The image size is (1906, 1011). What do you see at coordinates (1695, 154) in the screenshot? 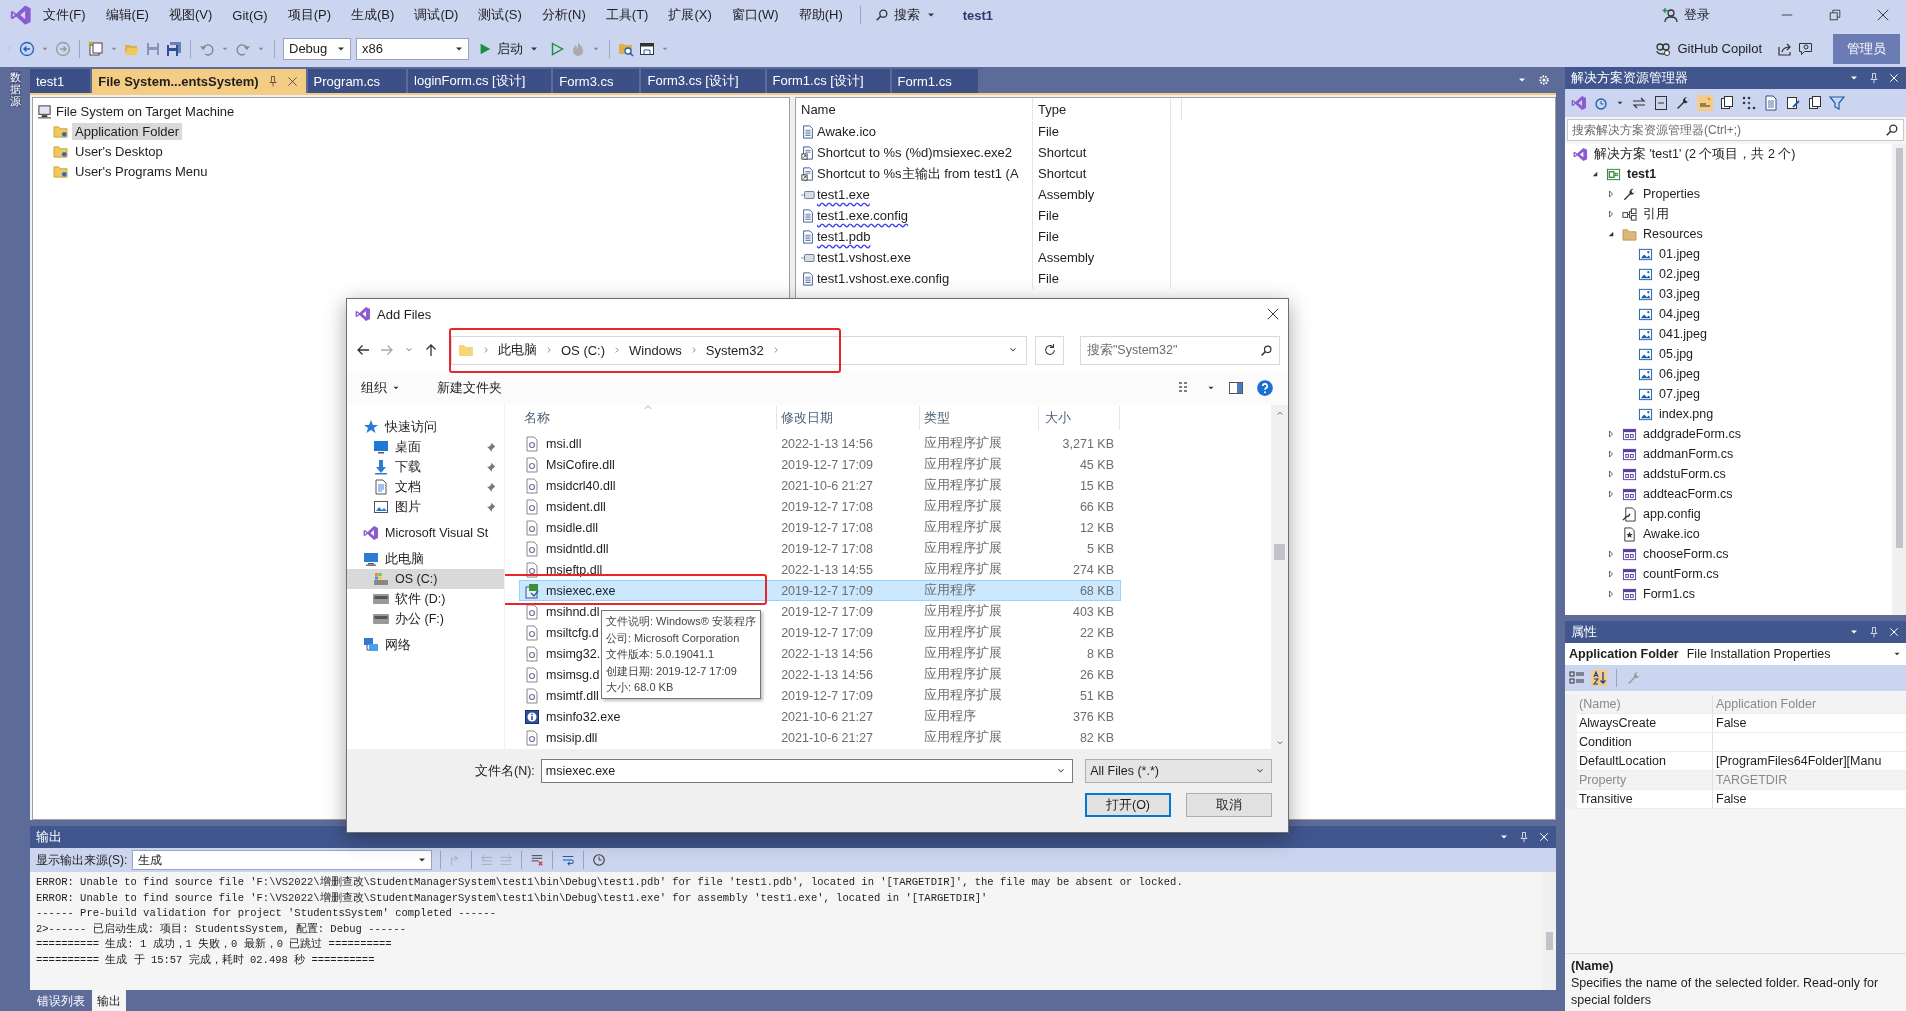
I see `tree-item: 解决方案 'test1' (2 个项目，共 2 个)` at bounding box center [1695, 154].